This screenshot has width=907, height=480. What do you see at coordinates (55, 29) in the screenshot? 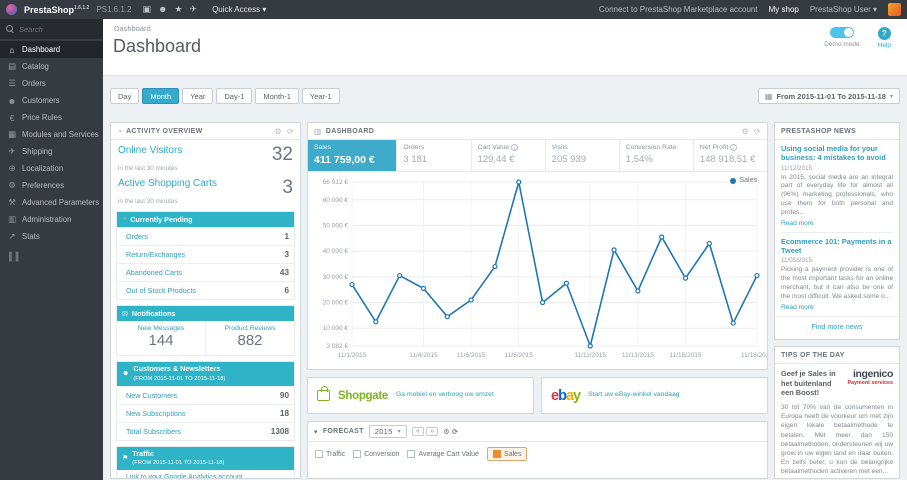
I see `search-input` at bounding box center [55, 29].